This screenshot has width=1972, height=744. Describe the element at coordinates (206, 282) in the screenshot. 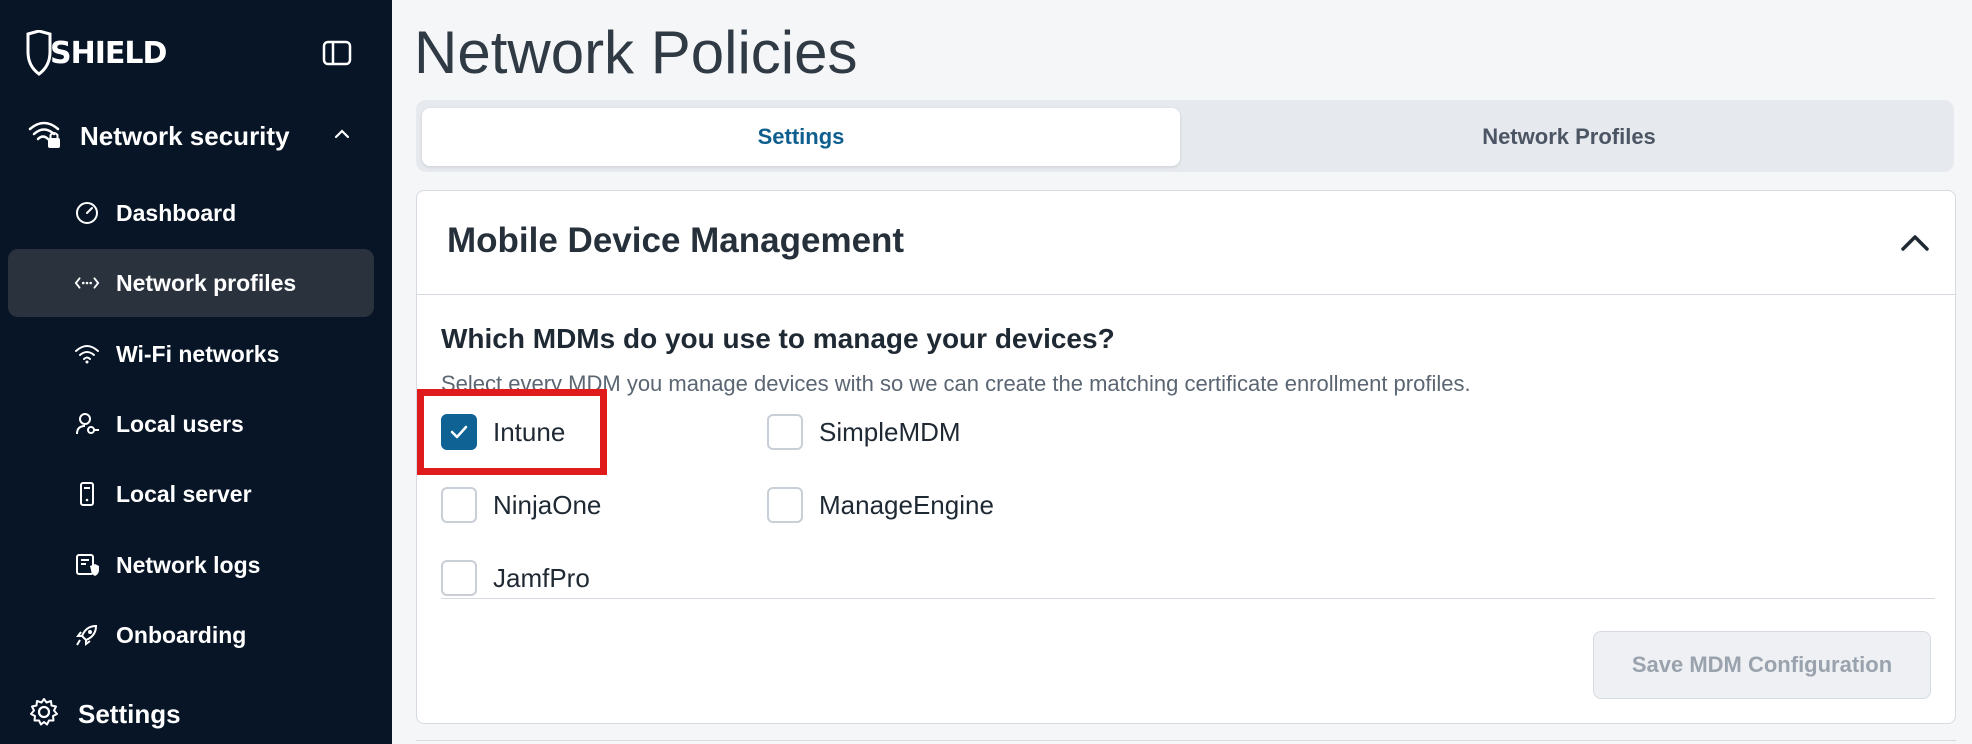

I see `sidebar-item-label: Network profiles` at that location.